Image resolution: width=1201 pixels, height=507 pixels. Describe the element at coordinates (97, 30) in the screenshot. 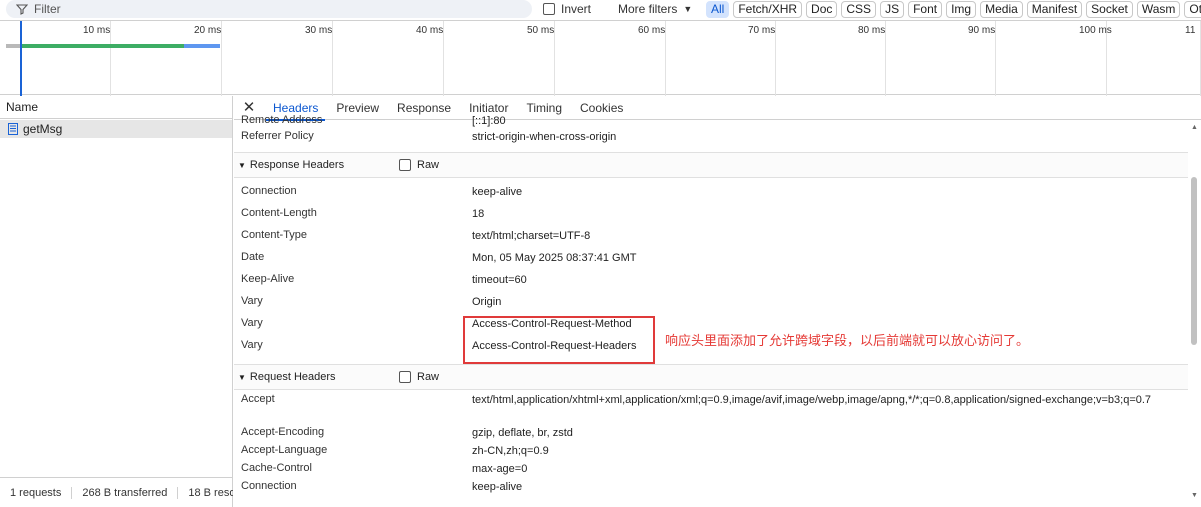

I see `timeline-tick-label: 10 ms` at that location.